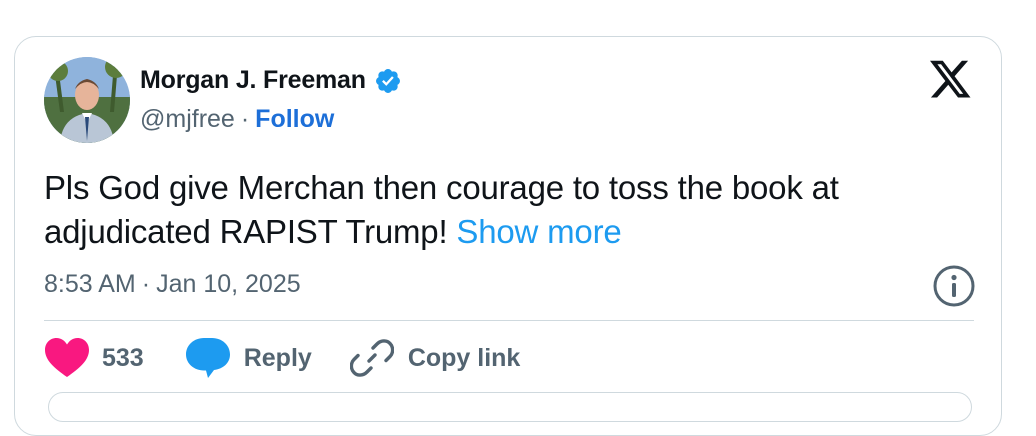 This screenshot has width=1036, height=436. I want to click on show-more-link: Show more, so click(538, 231).